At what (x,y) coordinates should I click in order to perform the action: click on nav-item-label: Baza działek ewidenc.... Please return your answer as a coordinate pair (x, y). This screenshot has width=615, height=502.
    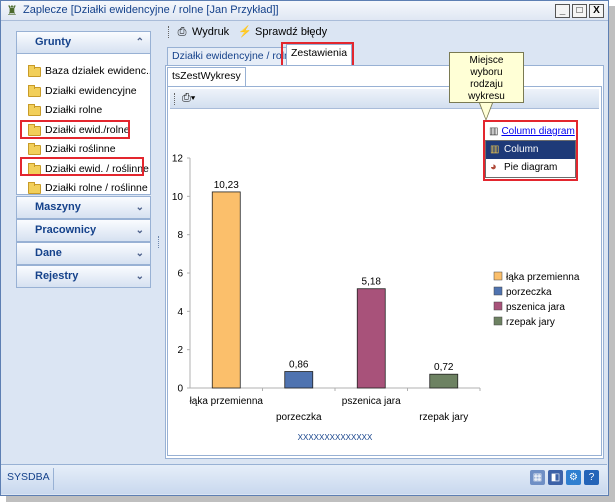
    Looking at the image, I should click on (97, 71).